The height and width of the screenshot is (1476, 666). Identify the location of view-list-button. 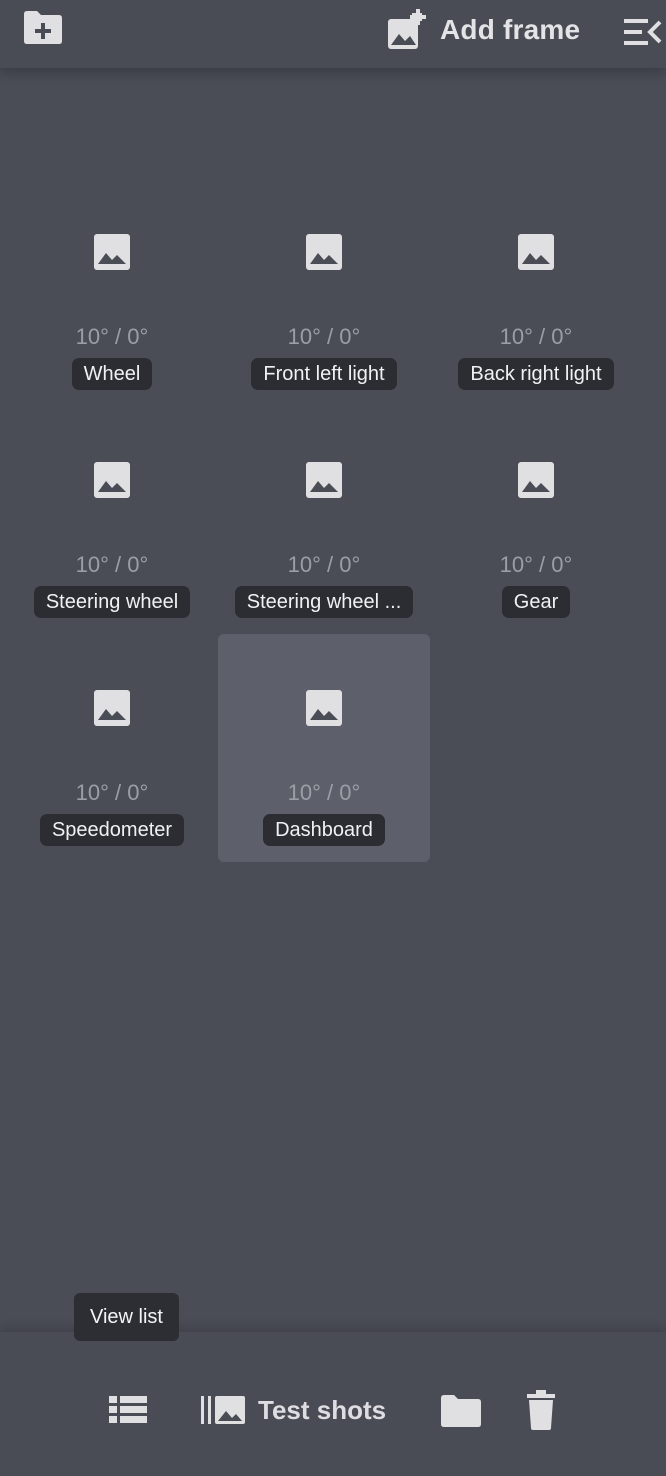
(128, 1410).